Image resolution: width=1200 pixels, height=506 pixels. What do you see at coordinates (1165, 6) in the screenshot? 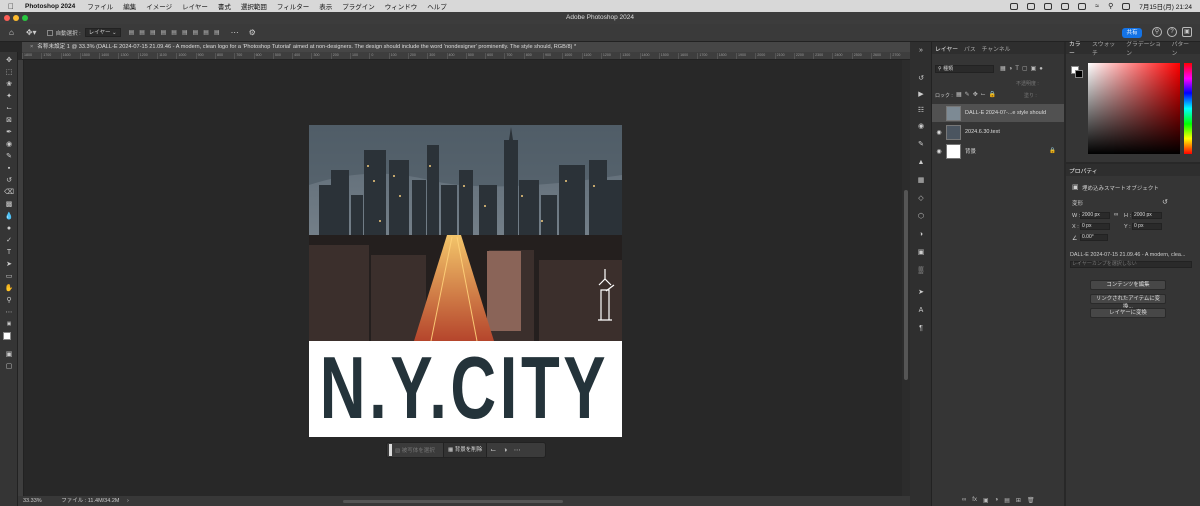
I see `clock: 7月15日(月) 21:24` at bounding box center [1165, 6].